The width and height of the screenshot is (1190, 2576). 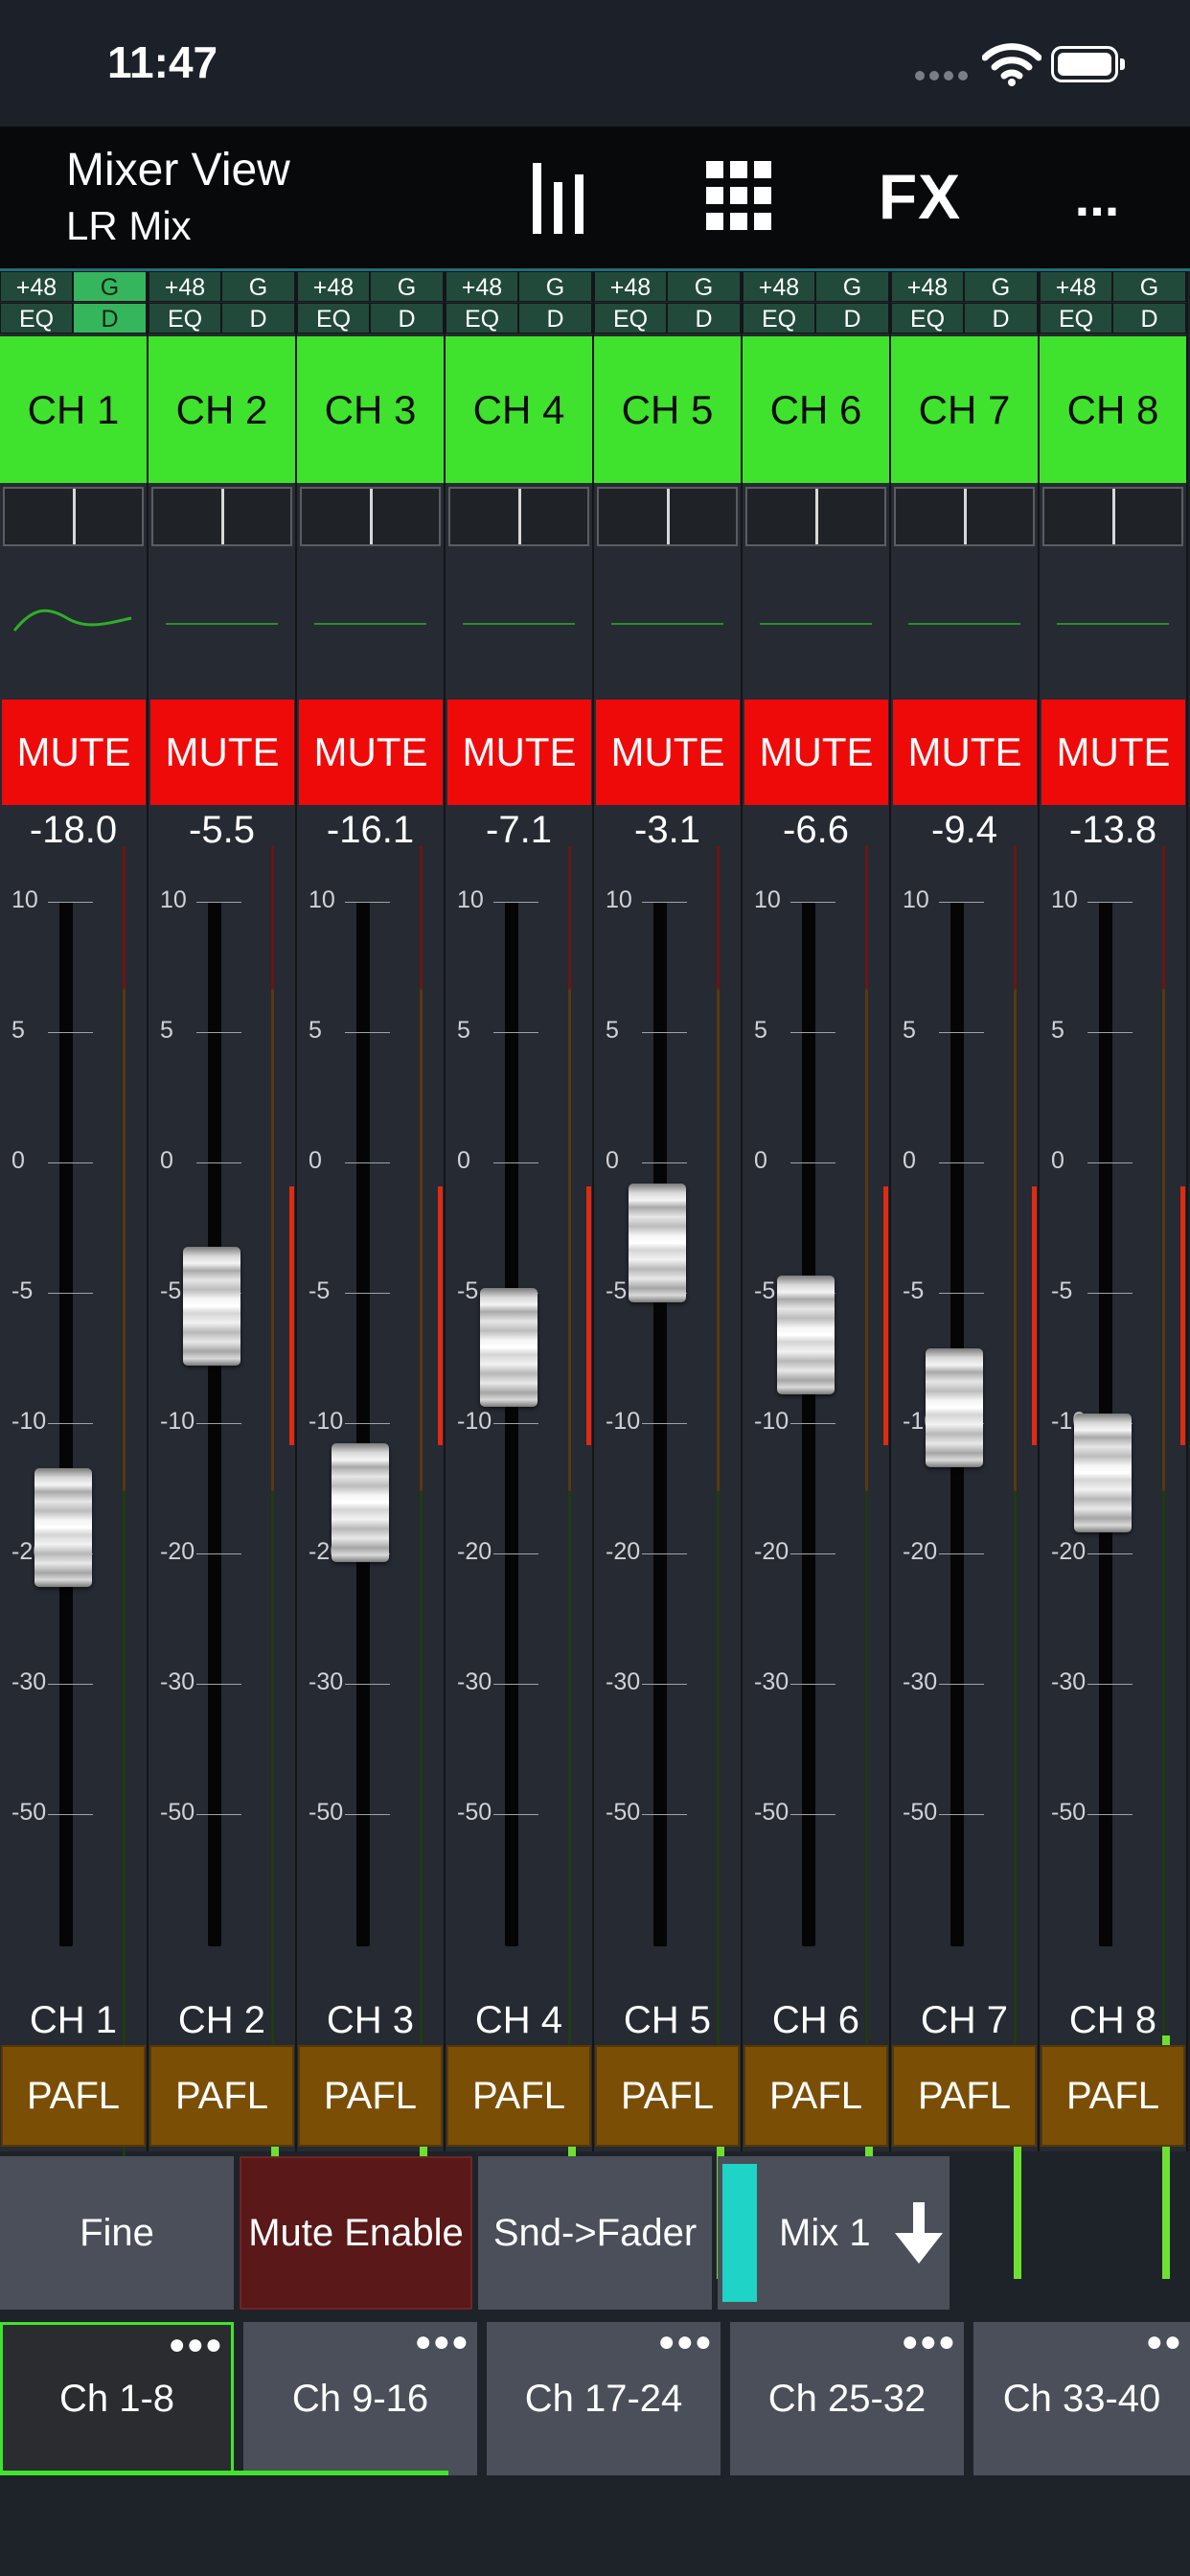 I want to click on fine-button: Fine, so click(x=117, y=2233).